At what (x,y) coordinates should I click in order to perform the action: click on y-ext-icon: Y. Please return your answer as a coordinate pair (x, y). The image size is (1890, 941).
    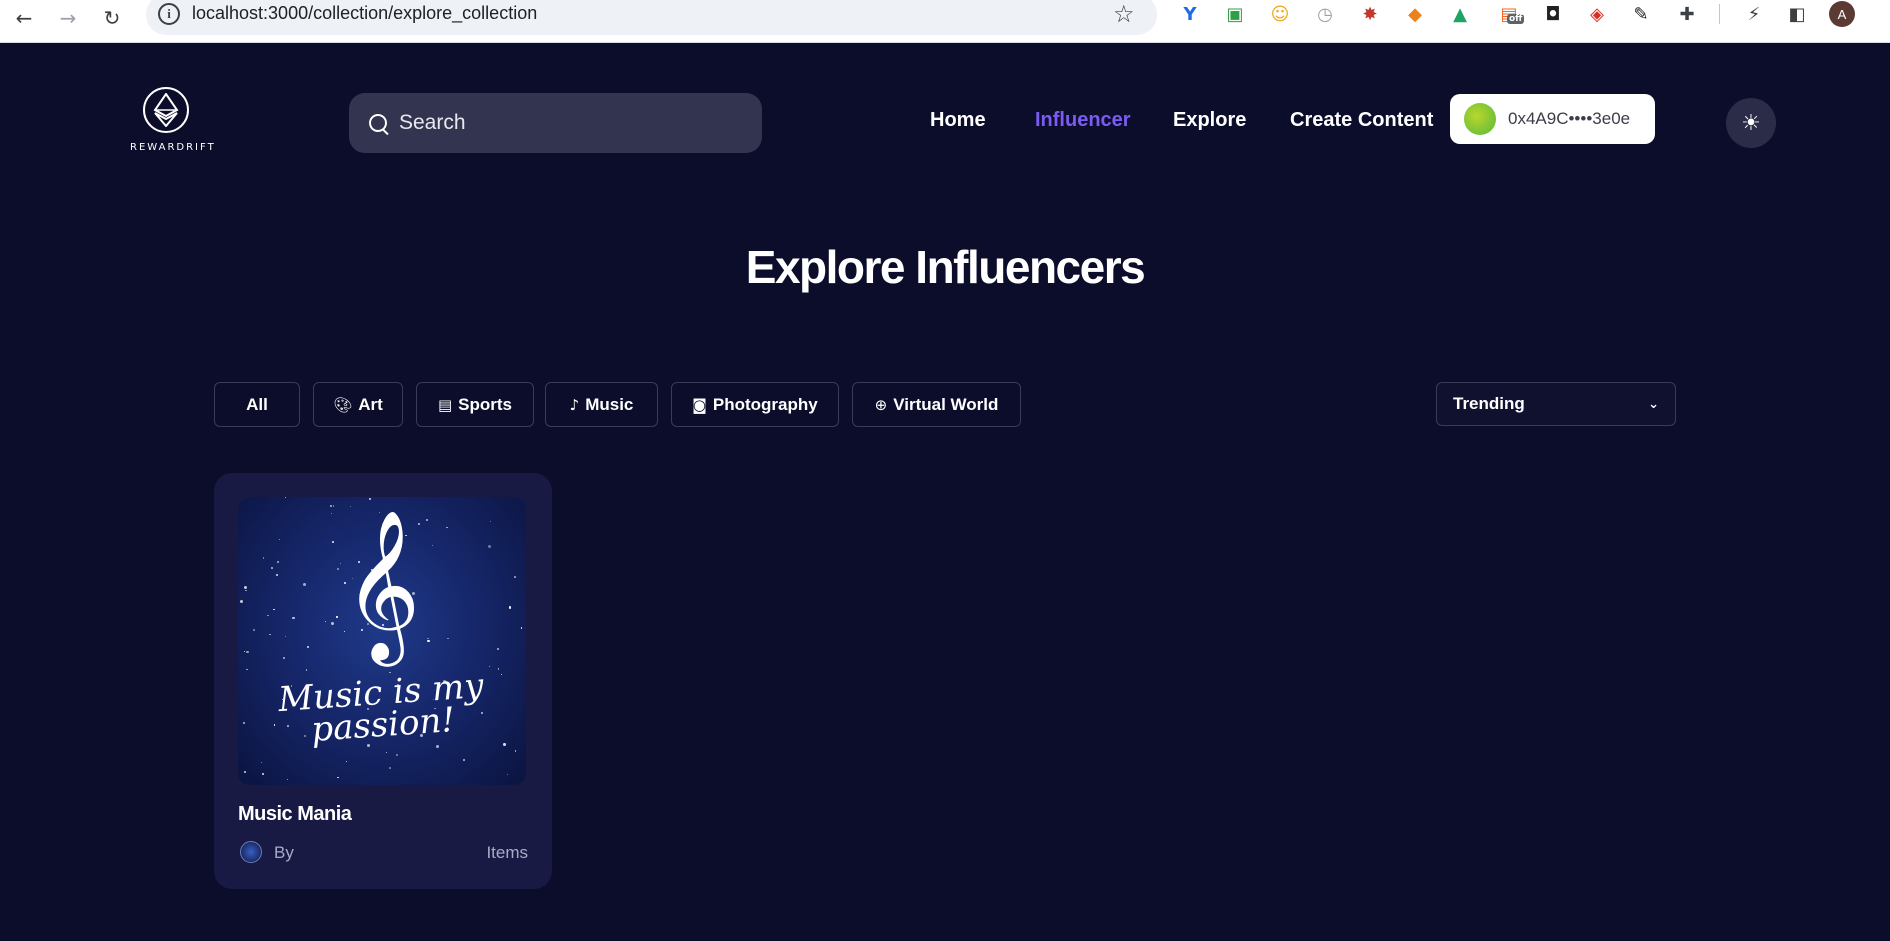
    Looking at the image, I should click on (1190, 14).